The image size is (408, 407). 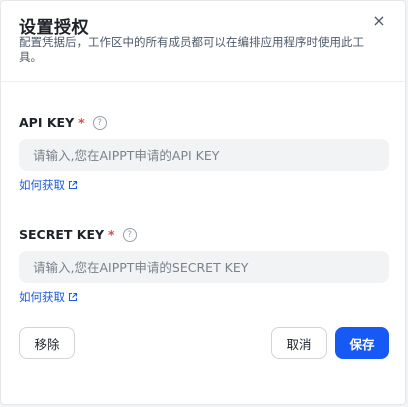 What do you see at coordinates (203, 81) in the screenshot?
I see `header-divider` at bounding box center [203, 81].